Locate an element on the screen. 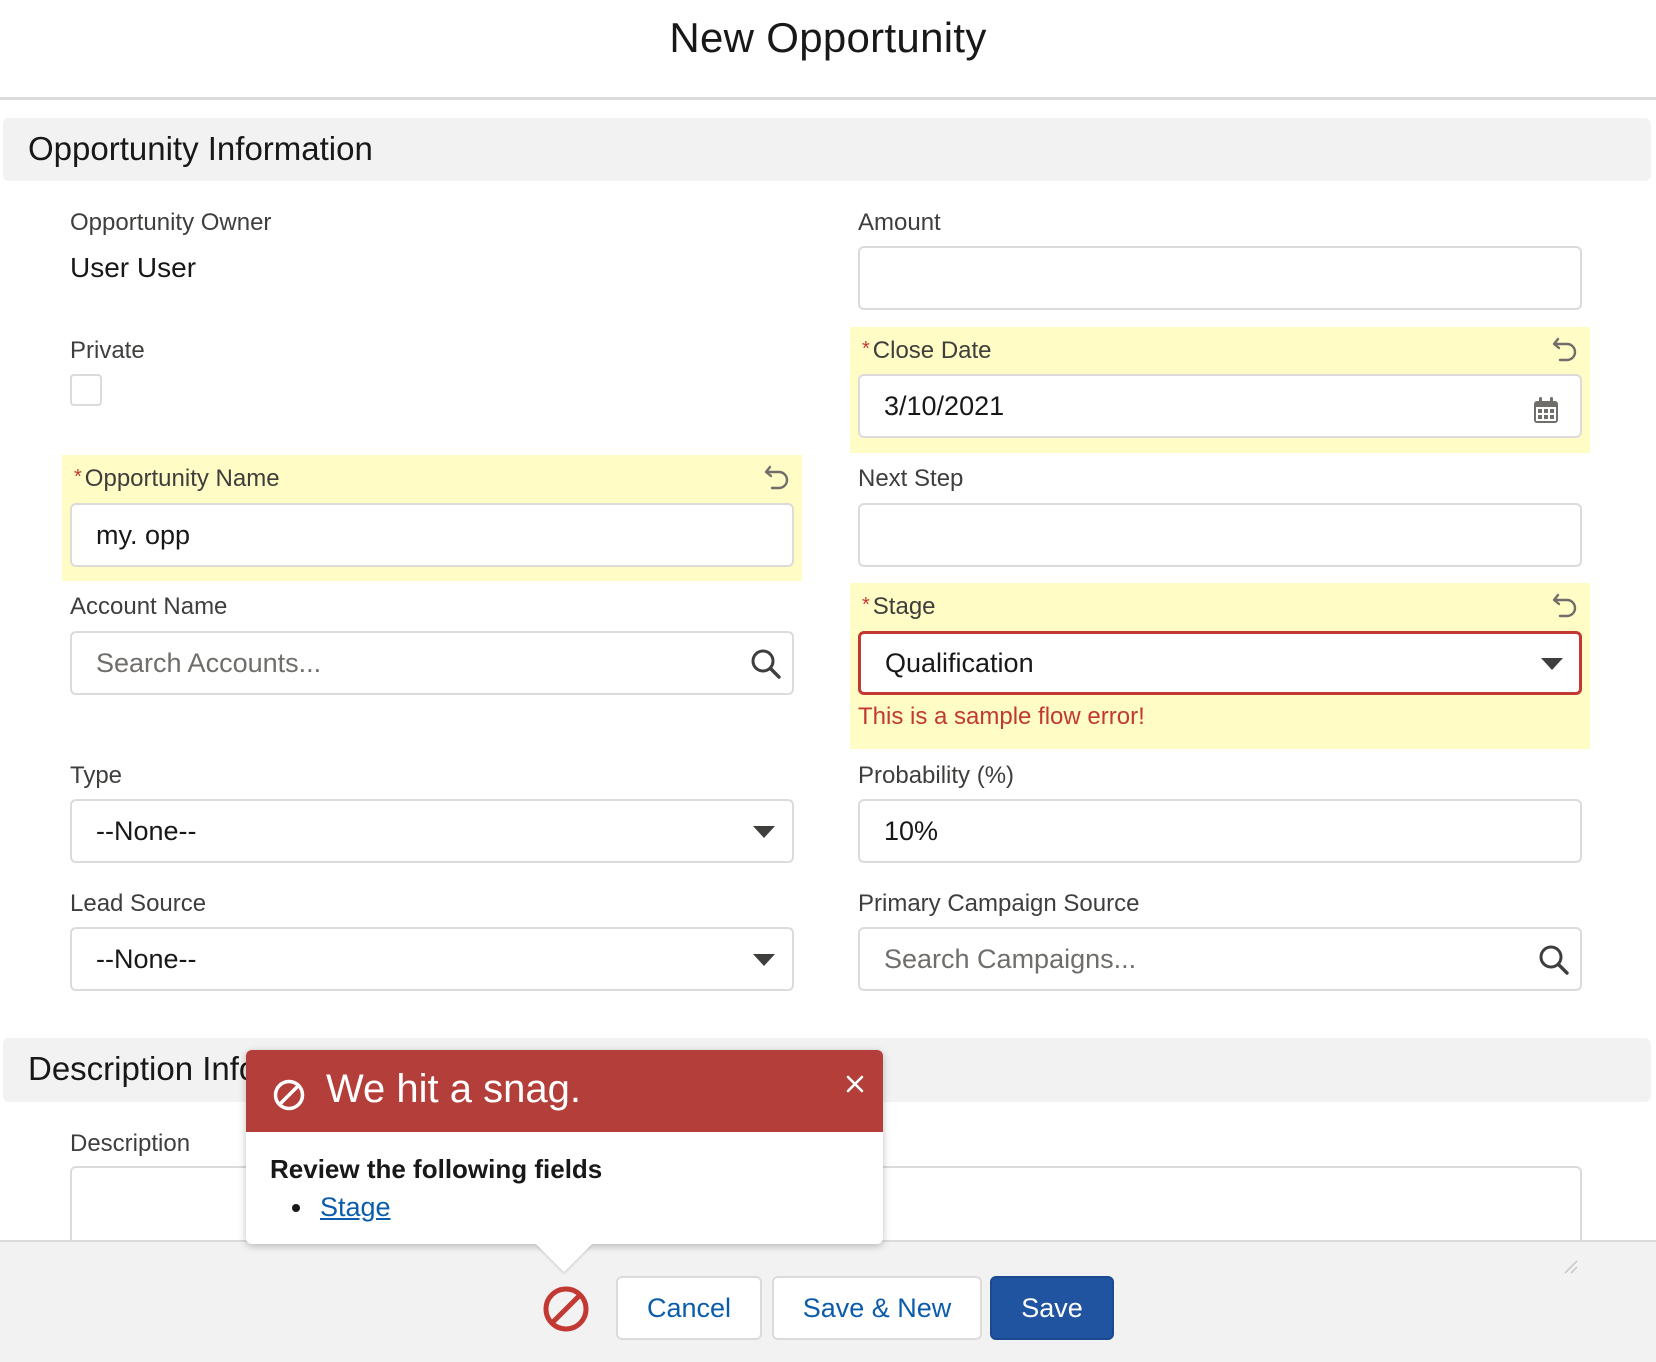  bullet is located at coordinates (296, 1207).